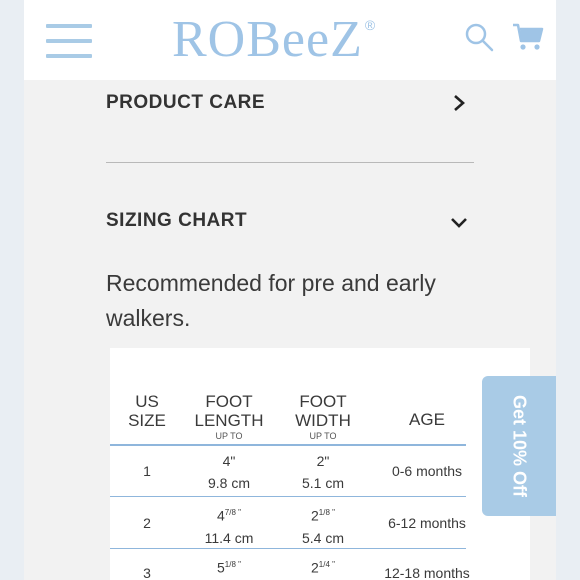 The image size is (580, 580). Describe the element at coordinates (147, 420) in the screenshot. I see `header-us-size-line2: SIZE` at that location.